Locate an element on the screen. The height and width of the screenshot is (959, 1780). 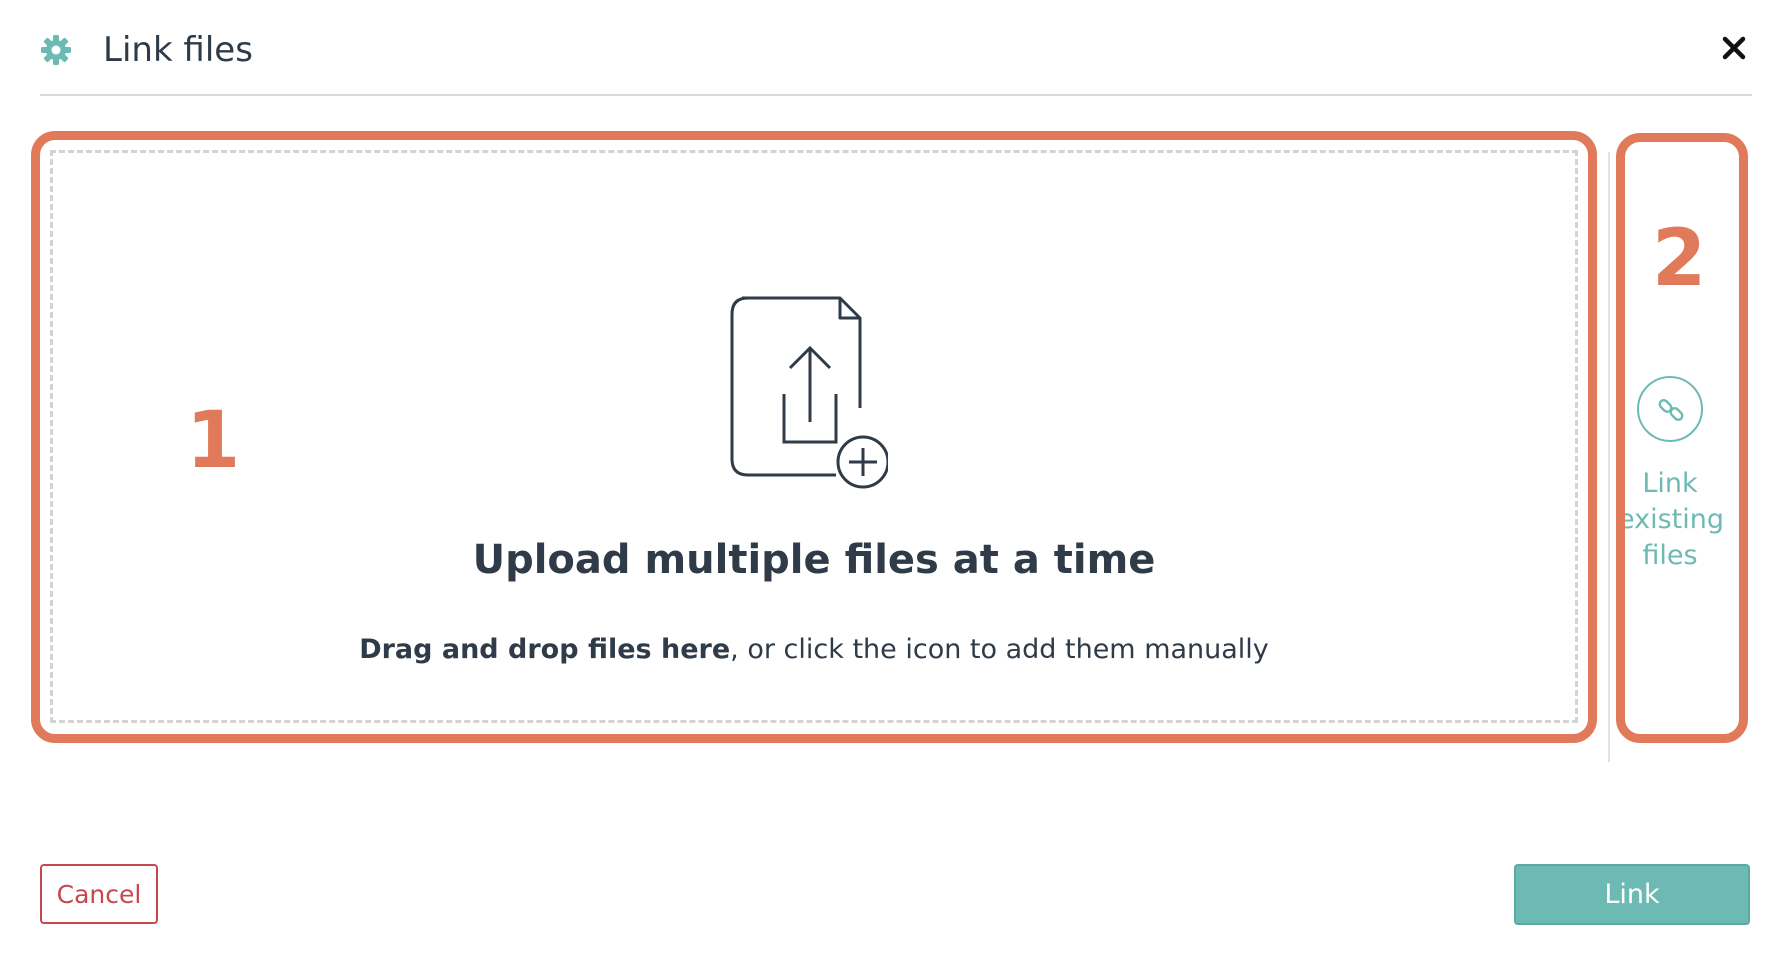
close-icon is located at coordinates (1734, 48).